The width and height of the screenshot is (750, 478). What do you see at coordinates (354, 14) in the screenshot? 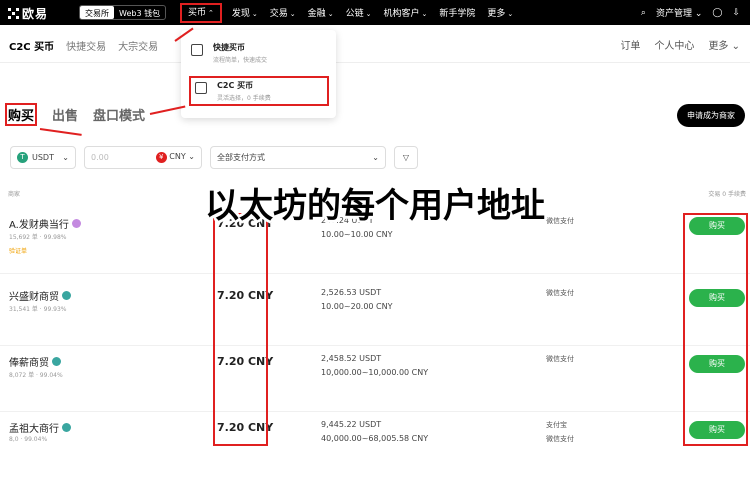
I see `nav-label: 公链` at bounding box center [354, 14].